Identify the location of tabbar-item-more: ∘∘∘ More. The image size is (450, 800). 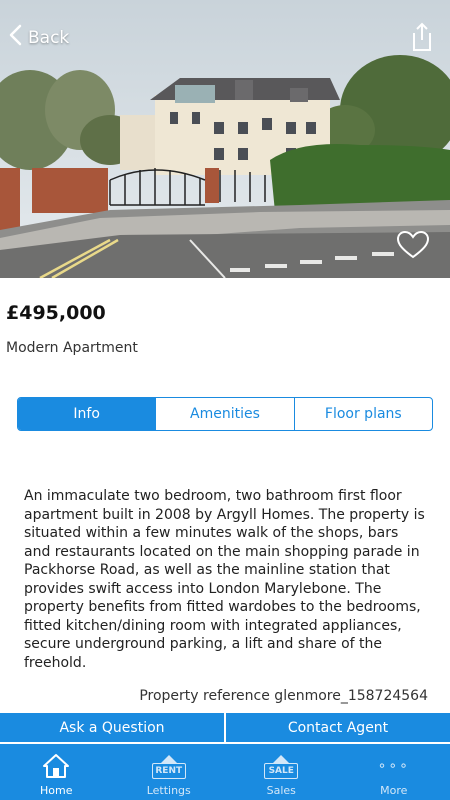
(394, 772).